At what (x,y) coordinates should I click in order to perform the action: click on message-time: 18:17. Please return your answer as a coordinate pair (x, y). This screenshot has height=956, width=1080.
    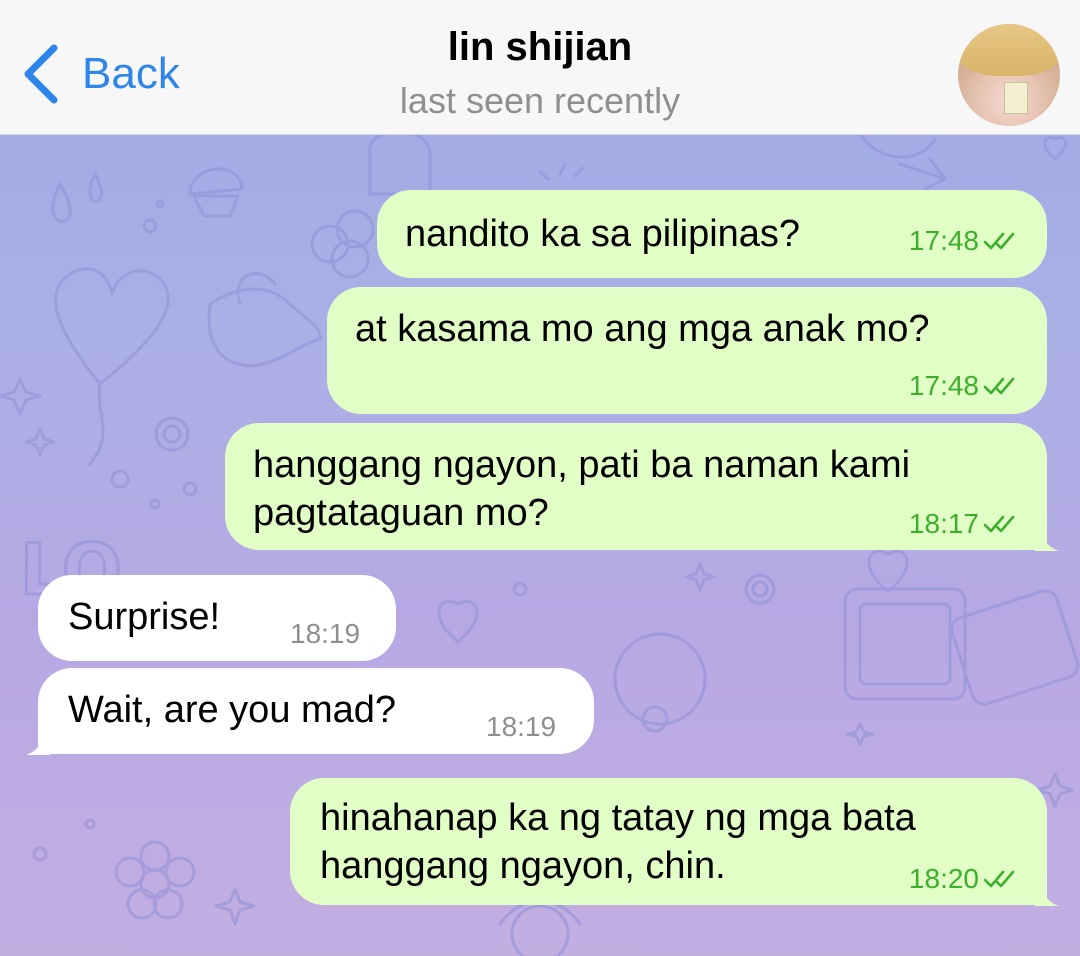
    Looking at the image, I should click on (943, 523).